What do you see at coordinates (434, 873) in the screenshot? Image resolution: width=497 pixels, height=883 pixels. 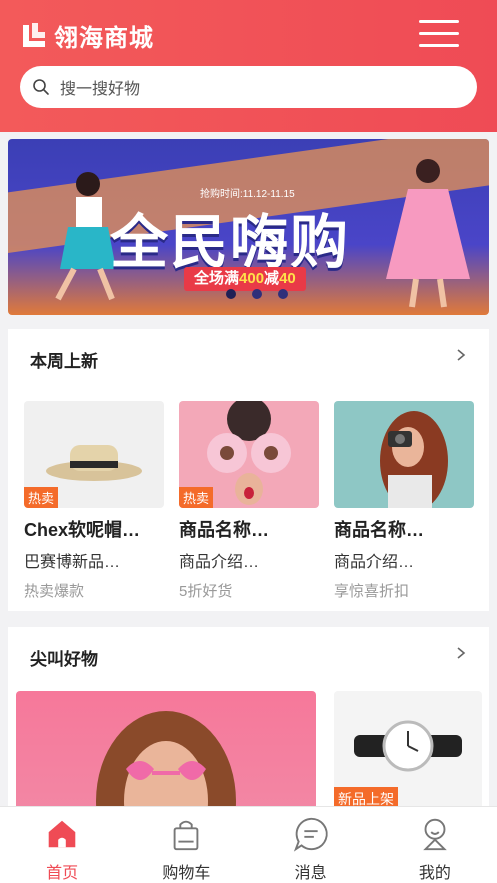 I see `tab-label: 我的` at bounding box center [434, 873].